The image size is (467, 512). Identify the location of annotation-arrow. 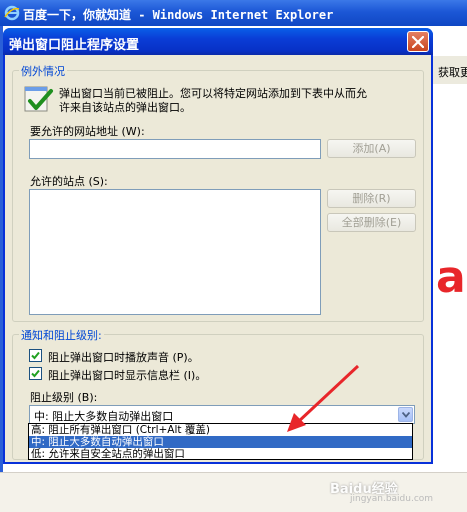
(323, 398).